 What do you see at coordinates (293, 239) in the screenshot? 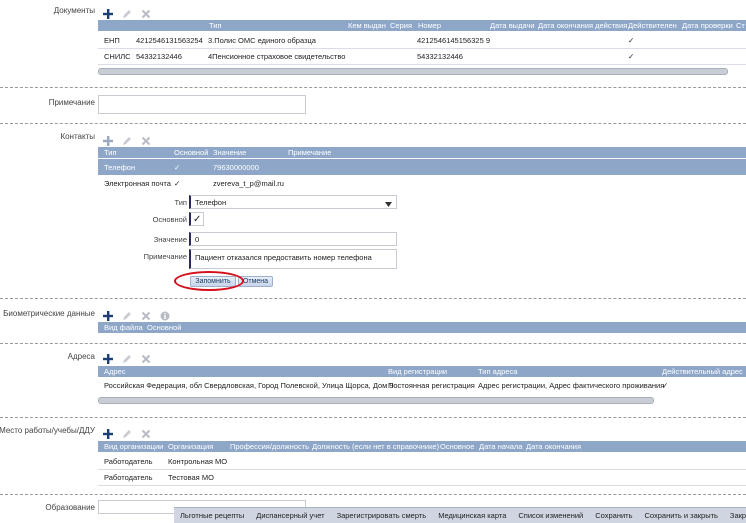
I see `value-input: 0` at bounding box center [293, 239].